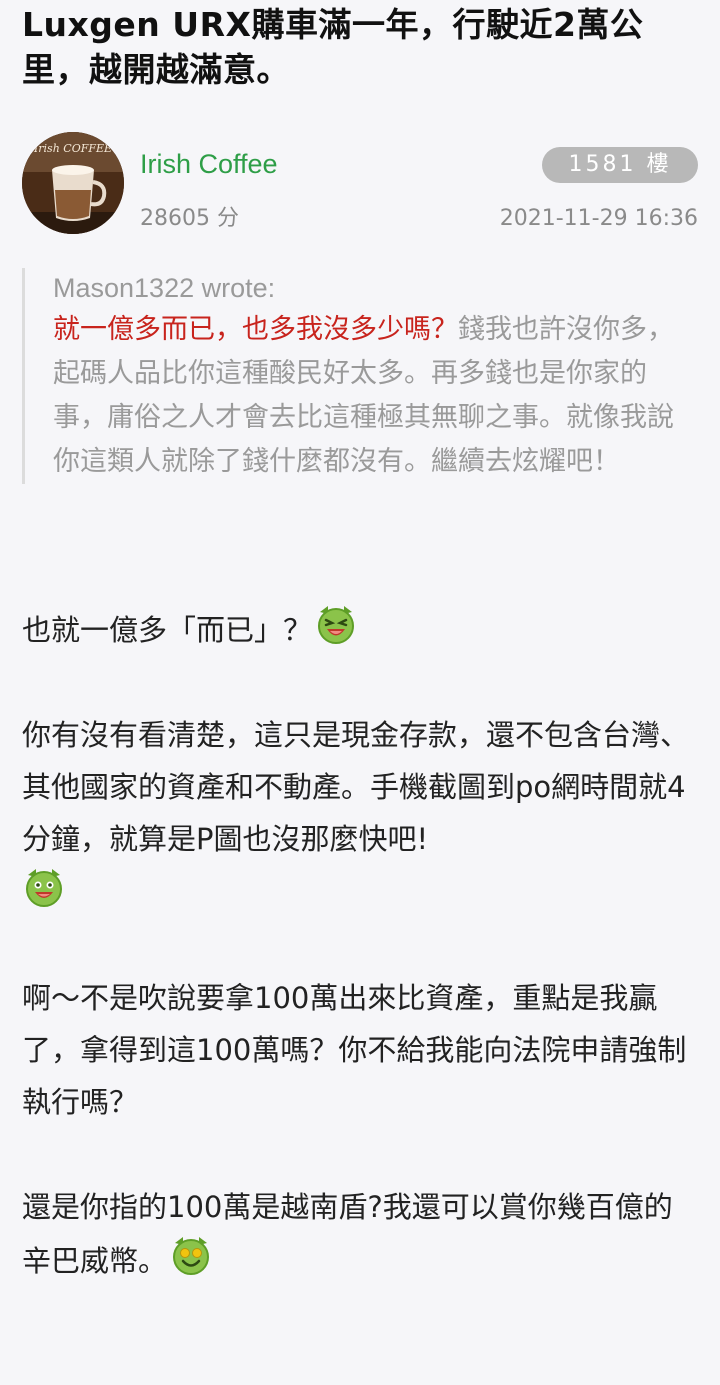  I want to click on quote-author: Mason1322 wrote:, so click(370, 288).